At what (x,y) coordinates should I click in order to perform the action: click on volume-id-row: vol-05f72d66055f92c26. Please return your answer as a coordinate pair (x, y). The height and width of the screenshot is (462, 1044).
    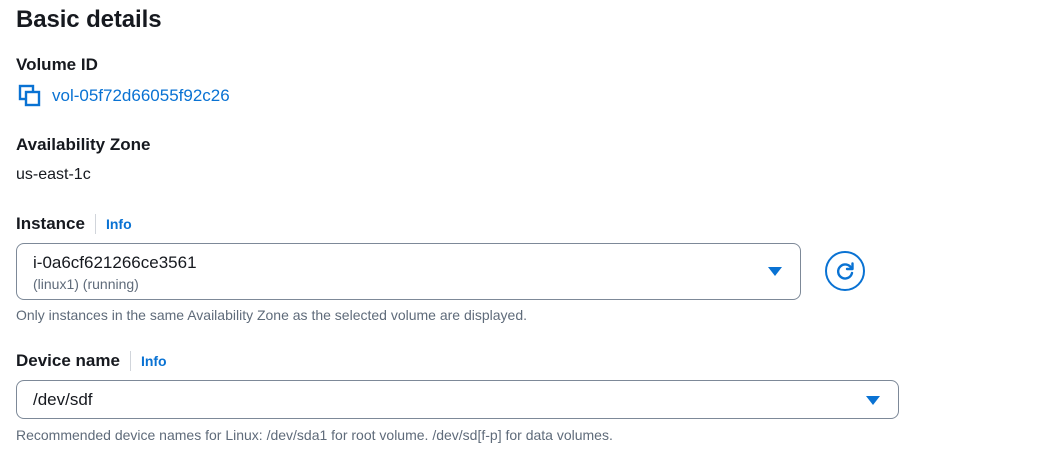
    Looking at the image, I should click on (124, 96).